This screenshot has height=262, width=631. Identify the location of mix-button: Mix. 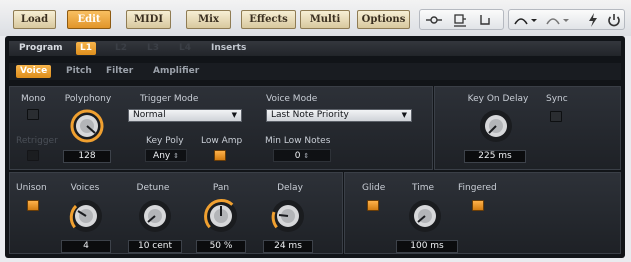
(208, 19).